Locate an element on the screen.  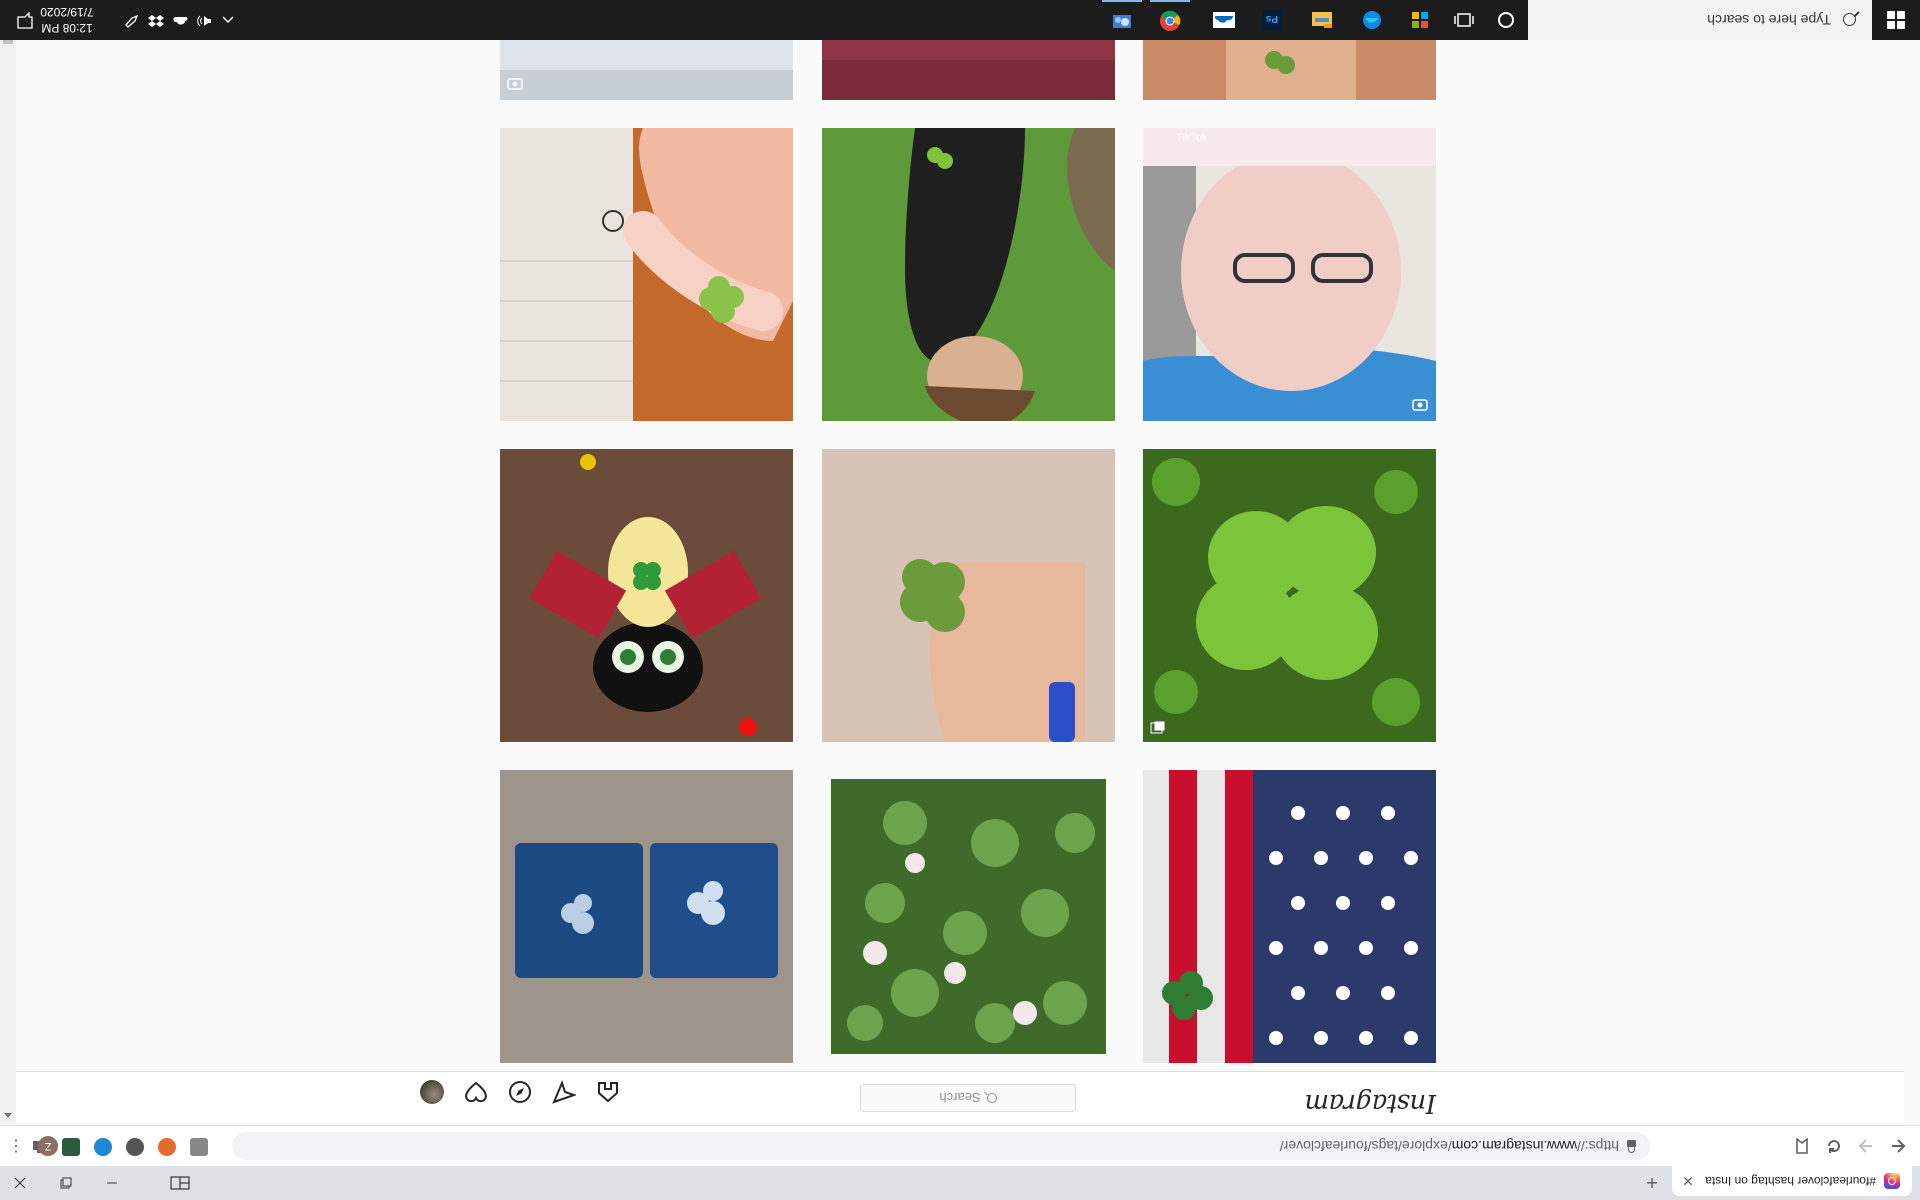
scroll-up-arrow-icon is located at coordinates (8, 1115).